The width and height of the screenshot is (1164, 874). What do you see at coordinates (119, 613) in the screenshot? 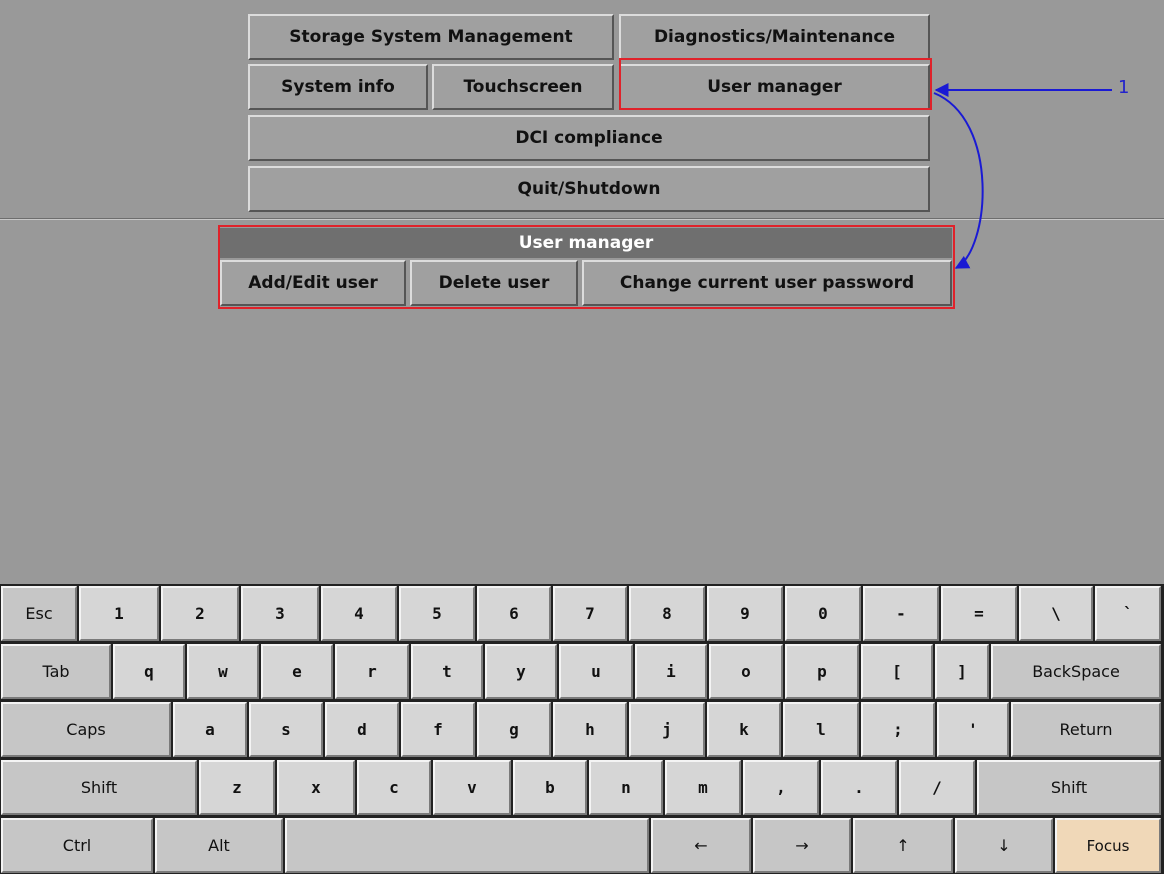
I see `key-1: 1` at bounding box center [119, 613].